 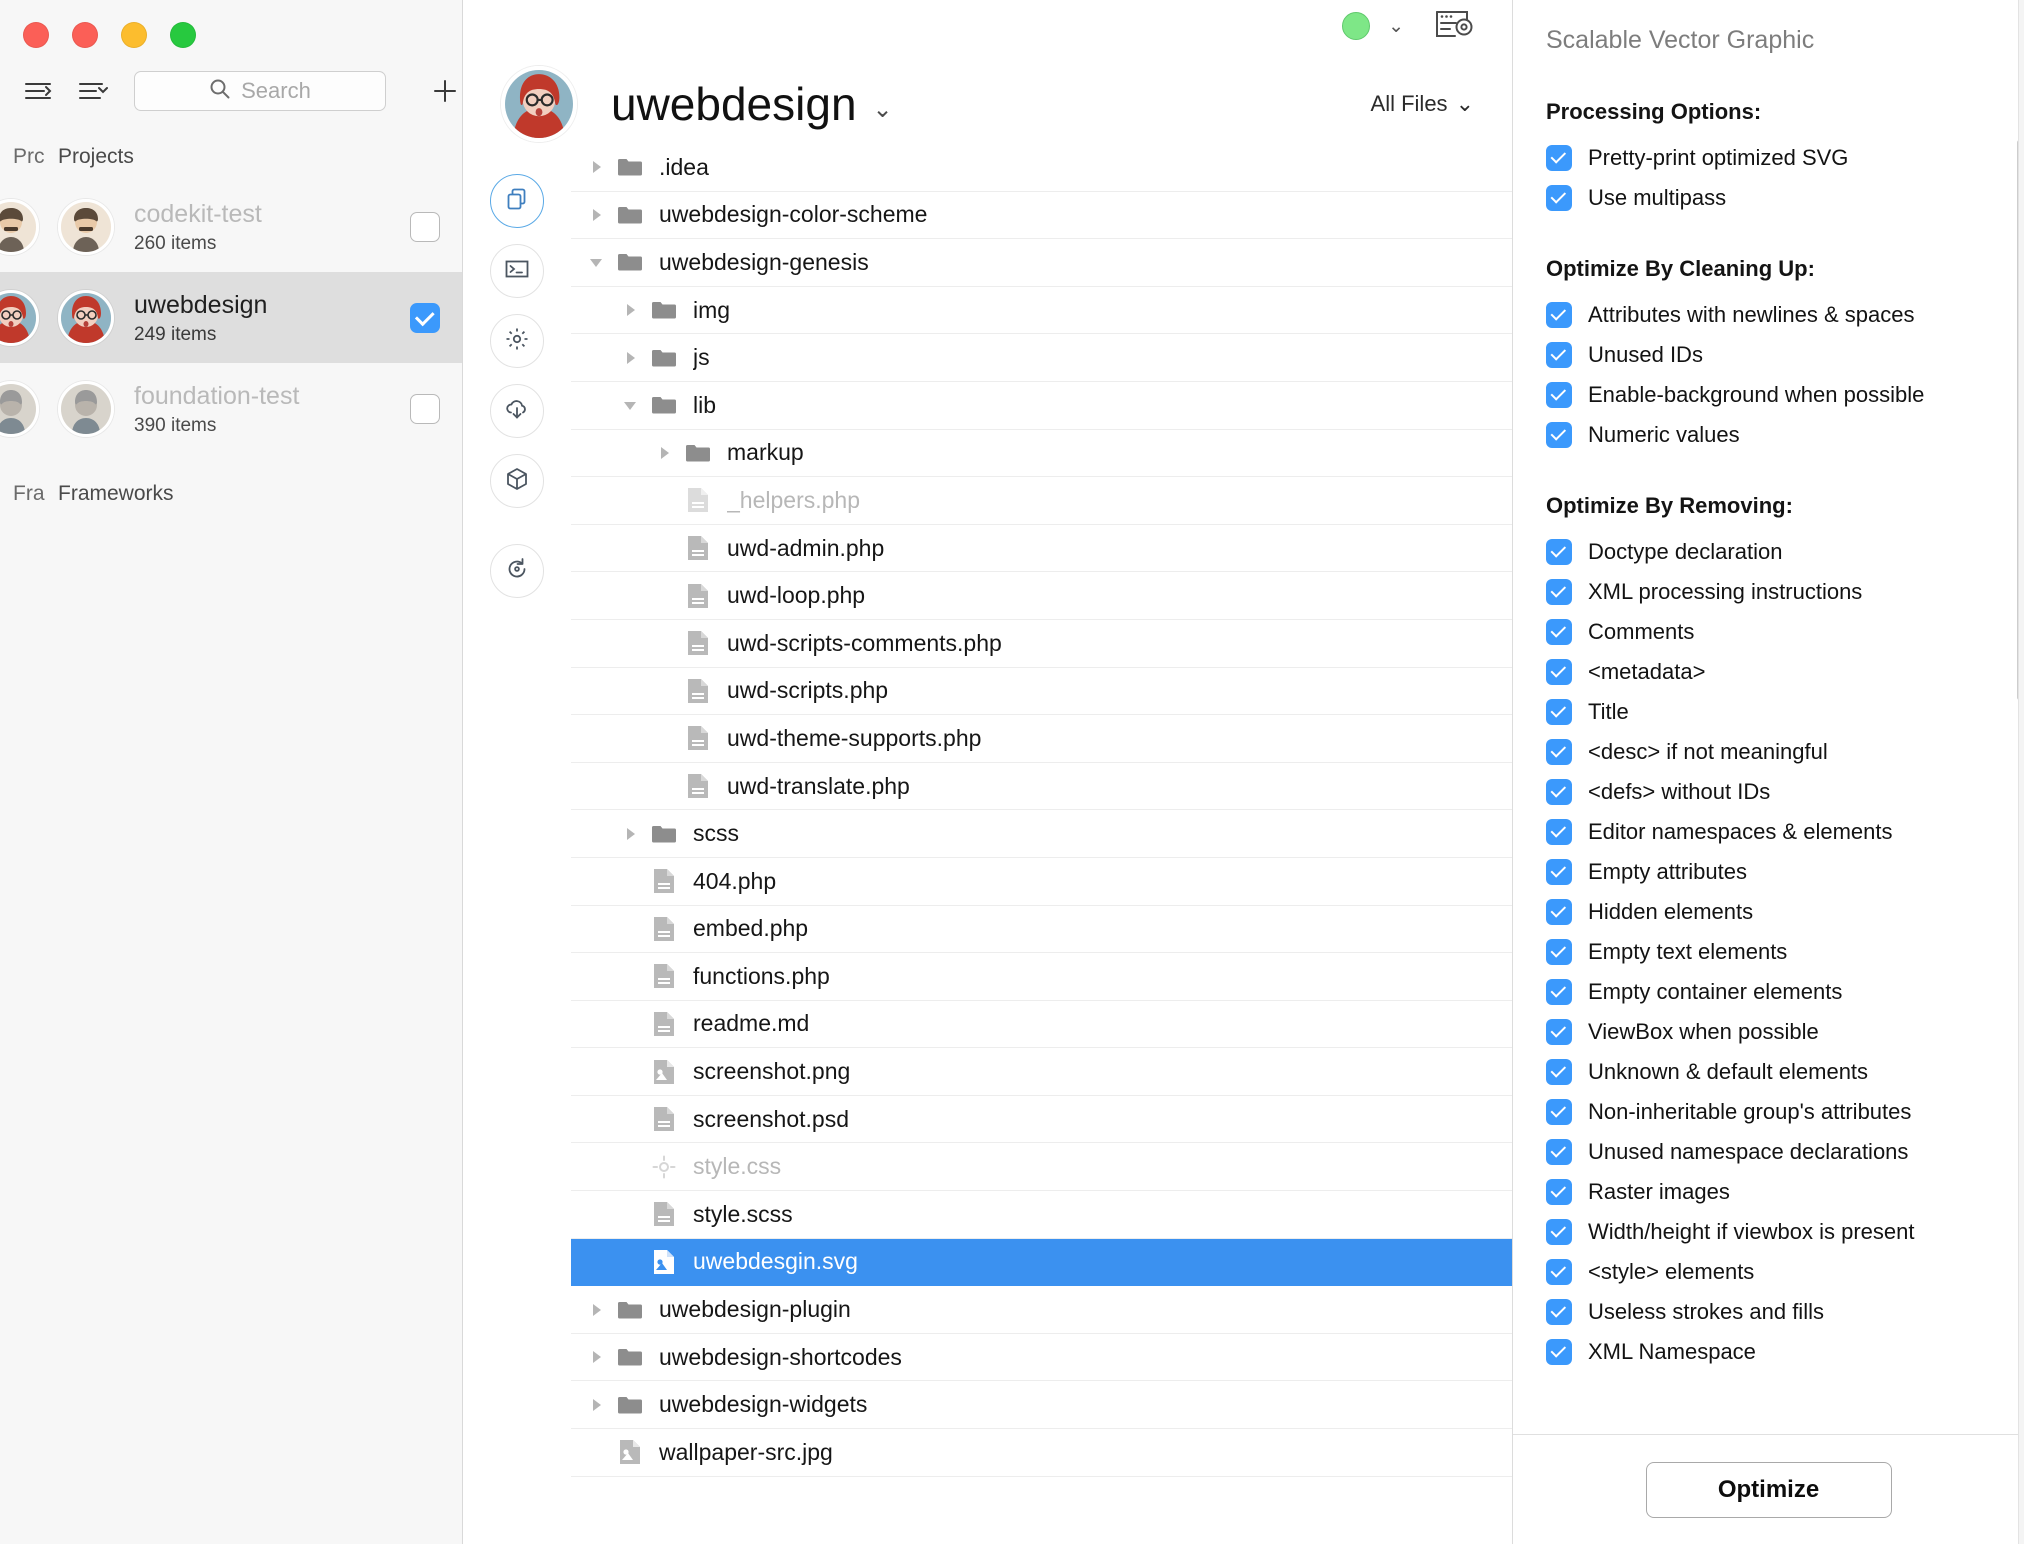 What do you see at coordinates (1041, 1310) in the screenshot?
I see `file-row: uwebdesign-plugin` at bounding box center [1041, 1310].